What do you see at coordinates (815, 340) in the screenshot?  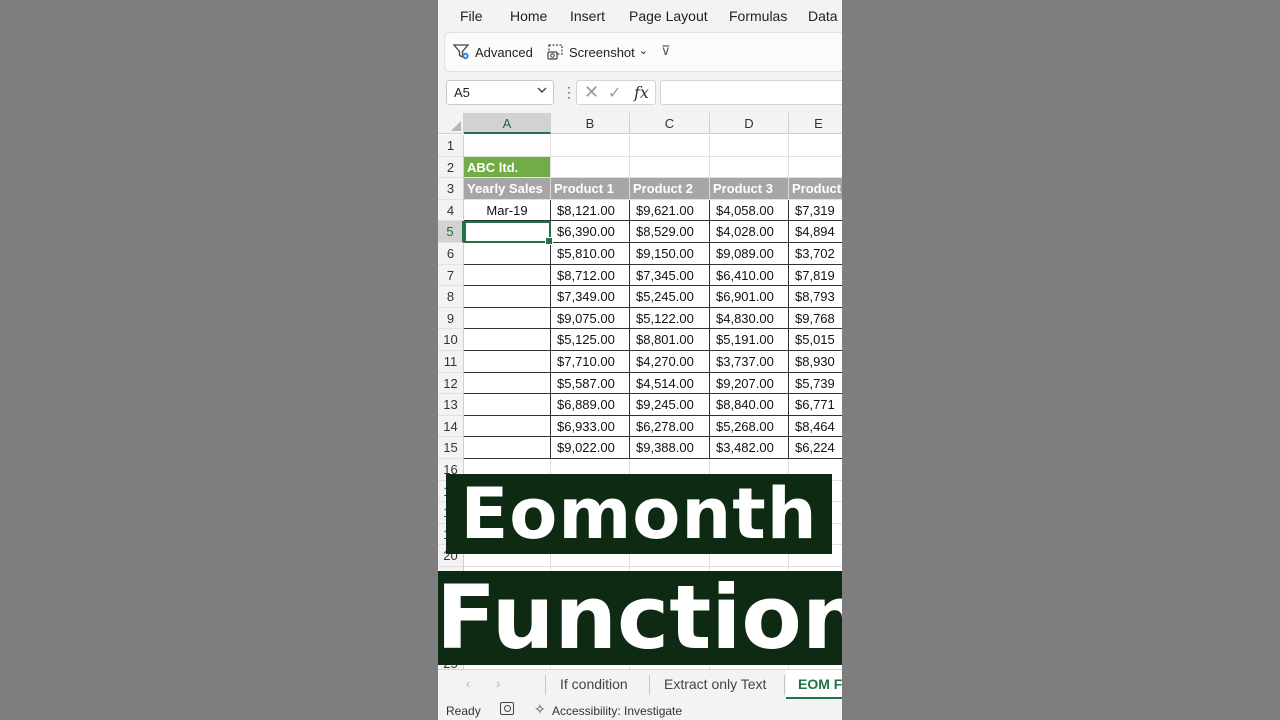 I see `sales-cell-e10: $5,015` at bounding box center [815, 340].